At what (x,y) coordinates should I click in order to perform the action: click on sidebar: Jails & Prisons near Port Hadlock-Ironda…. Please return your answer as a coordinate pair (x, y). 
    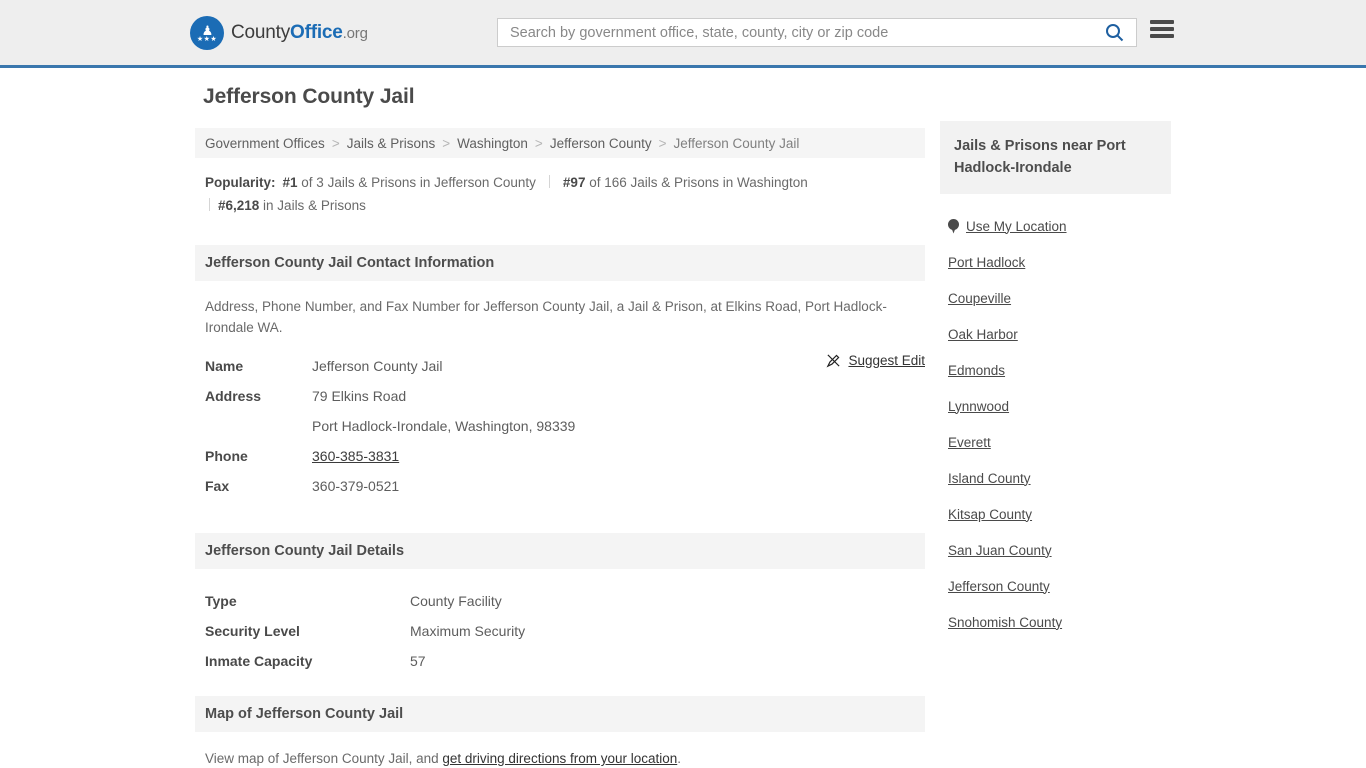
    Looking at the image, I should click on (1055, 380).